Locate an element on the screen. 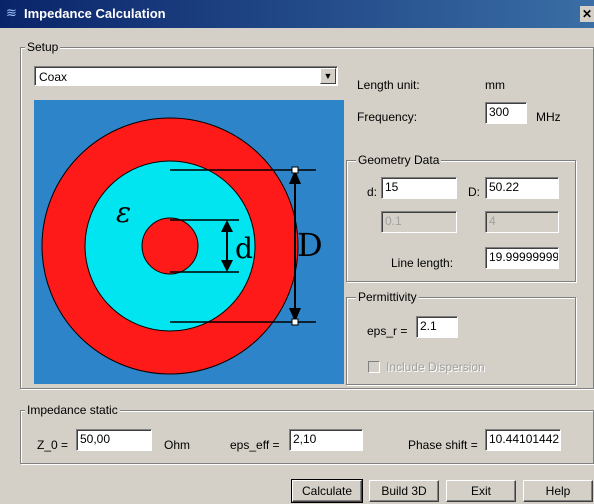  phase-shift-output: 10.44101442 is located at coordinates (523, 440).